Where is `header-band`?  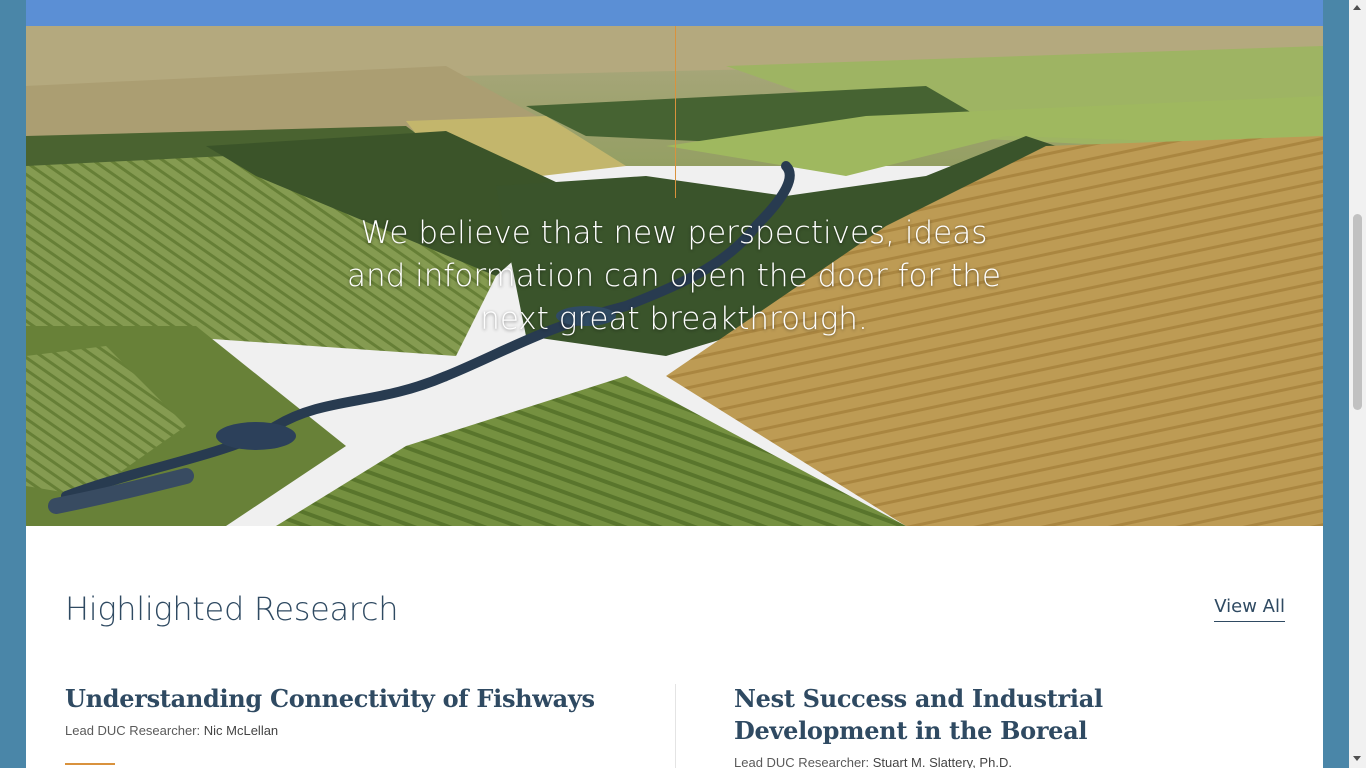 header-band is located at coordinates (674, 13).